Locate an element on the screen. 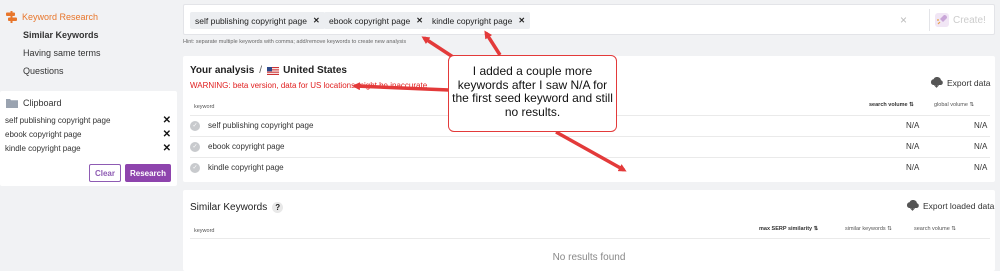 This screenshot has width=1000, height=271. export-label: Export data is located at coordinates (969, 82).